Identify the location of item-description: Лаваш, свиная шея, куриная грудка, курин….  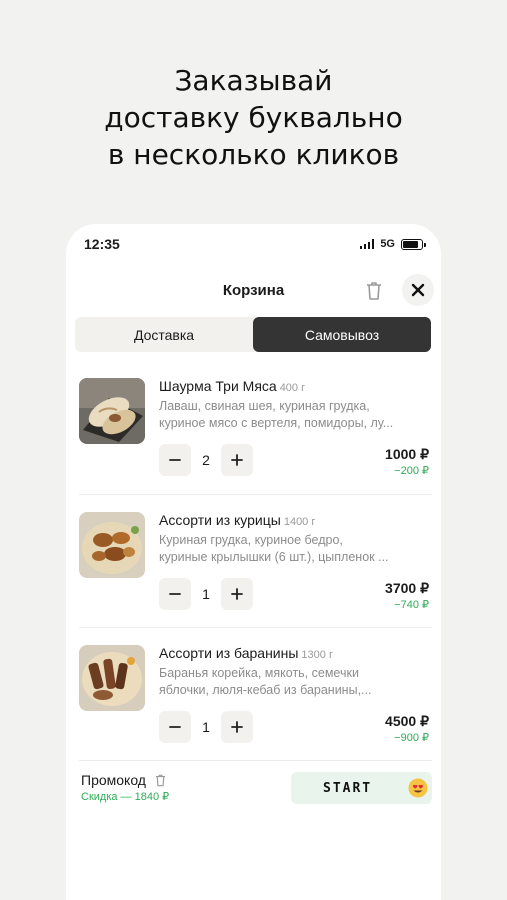
(292, 415).